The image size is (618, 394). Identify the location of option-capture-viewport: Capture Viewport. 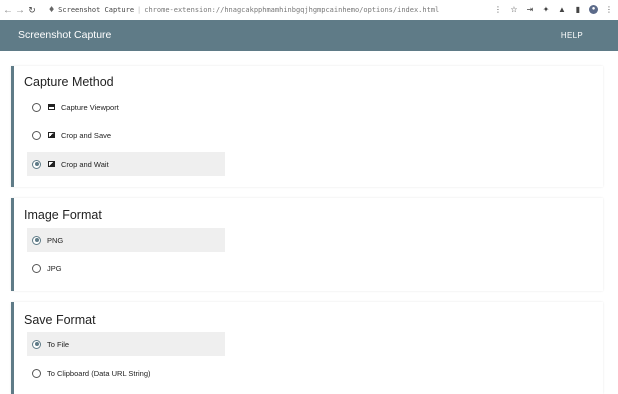
(126, 107).